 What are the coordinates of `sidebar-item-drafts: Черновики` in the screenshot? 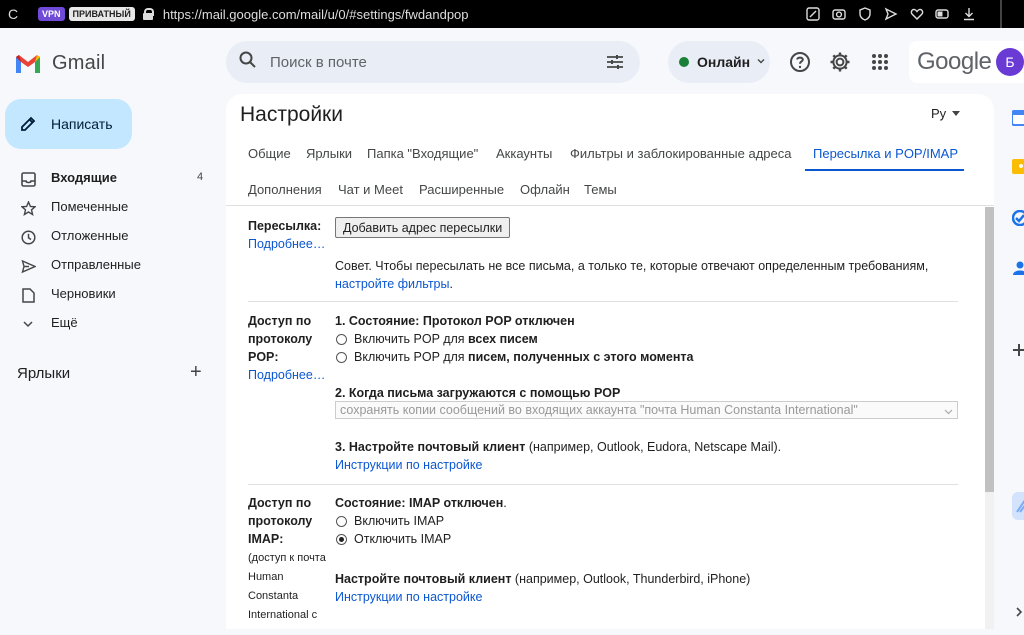 It's located at (110, 294).